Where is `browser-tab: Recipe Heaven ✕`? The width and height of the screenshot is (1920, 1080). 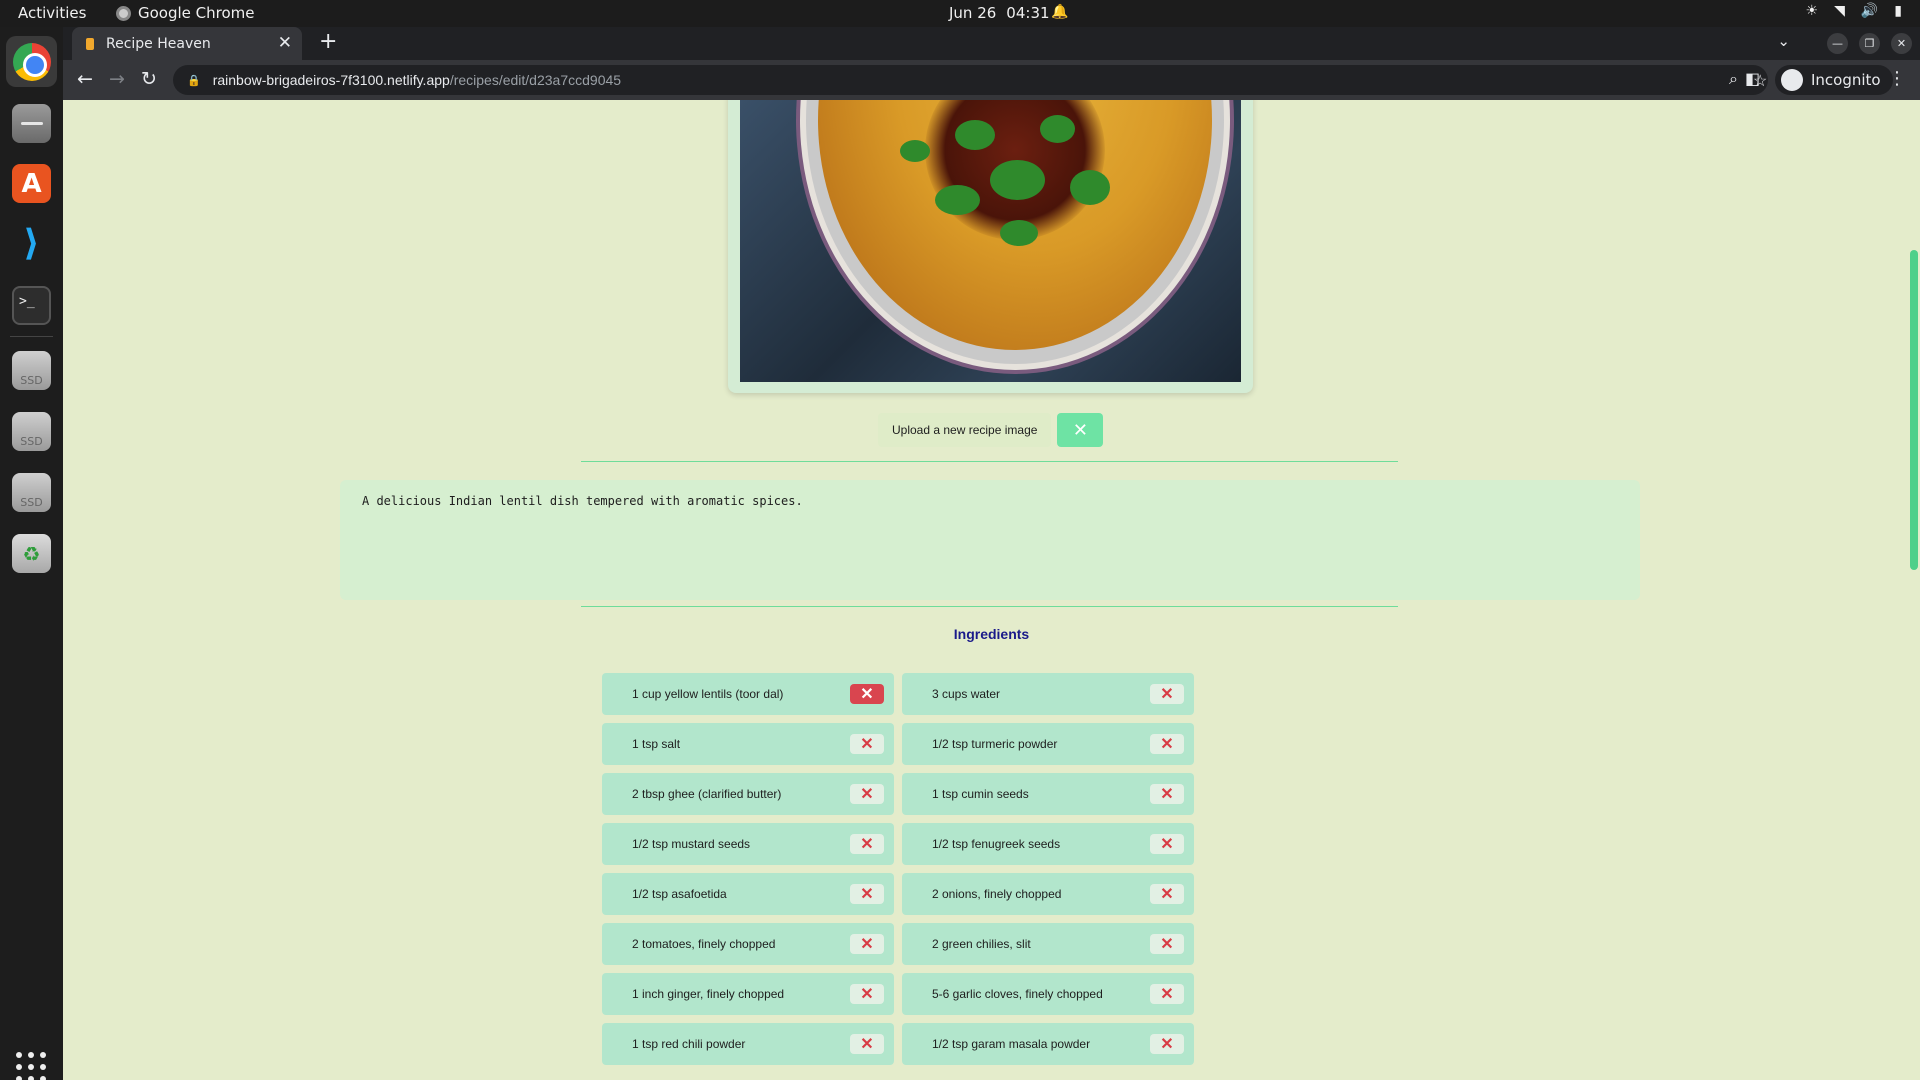
browser-tab: Recipe Heaven ✕ is located at coordinates (187, 43).